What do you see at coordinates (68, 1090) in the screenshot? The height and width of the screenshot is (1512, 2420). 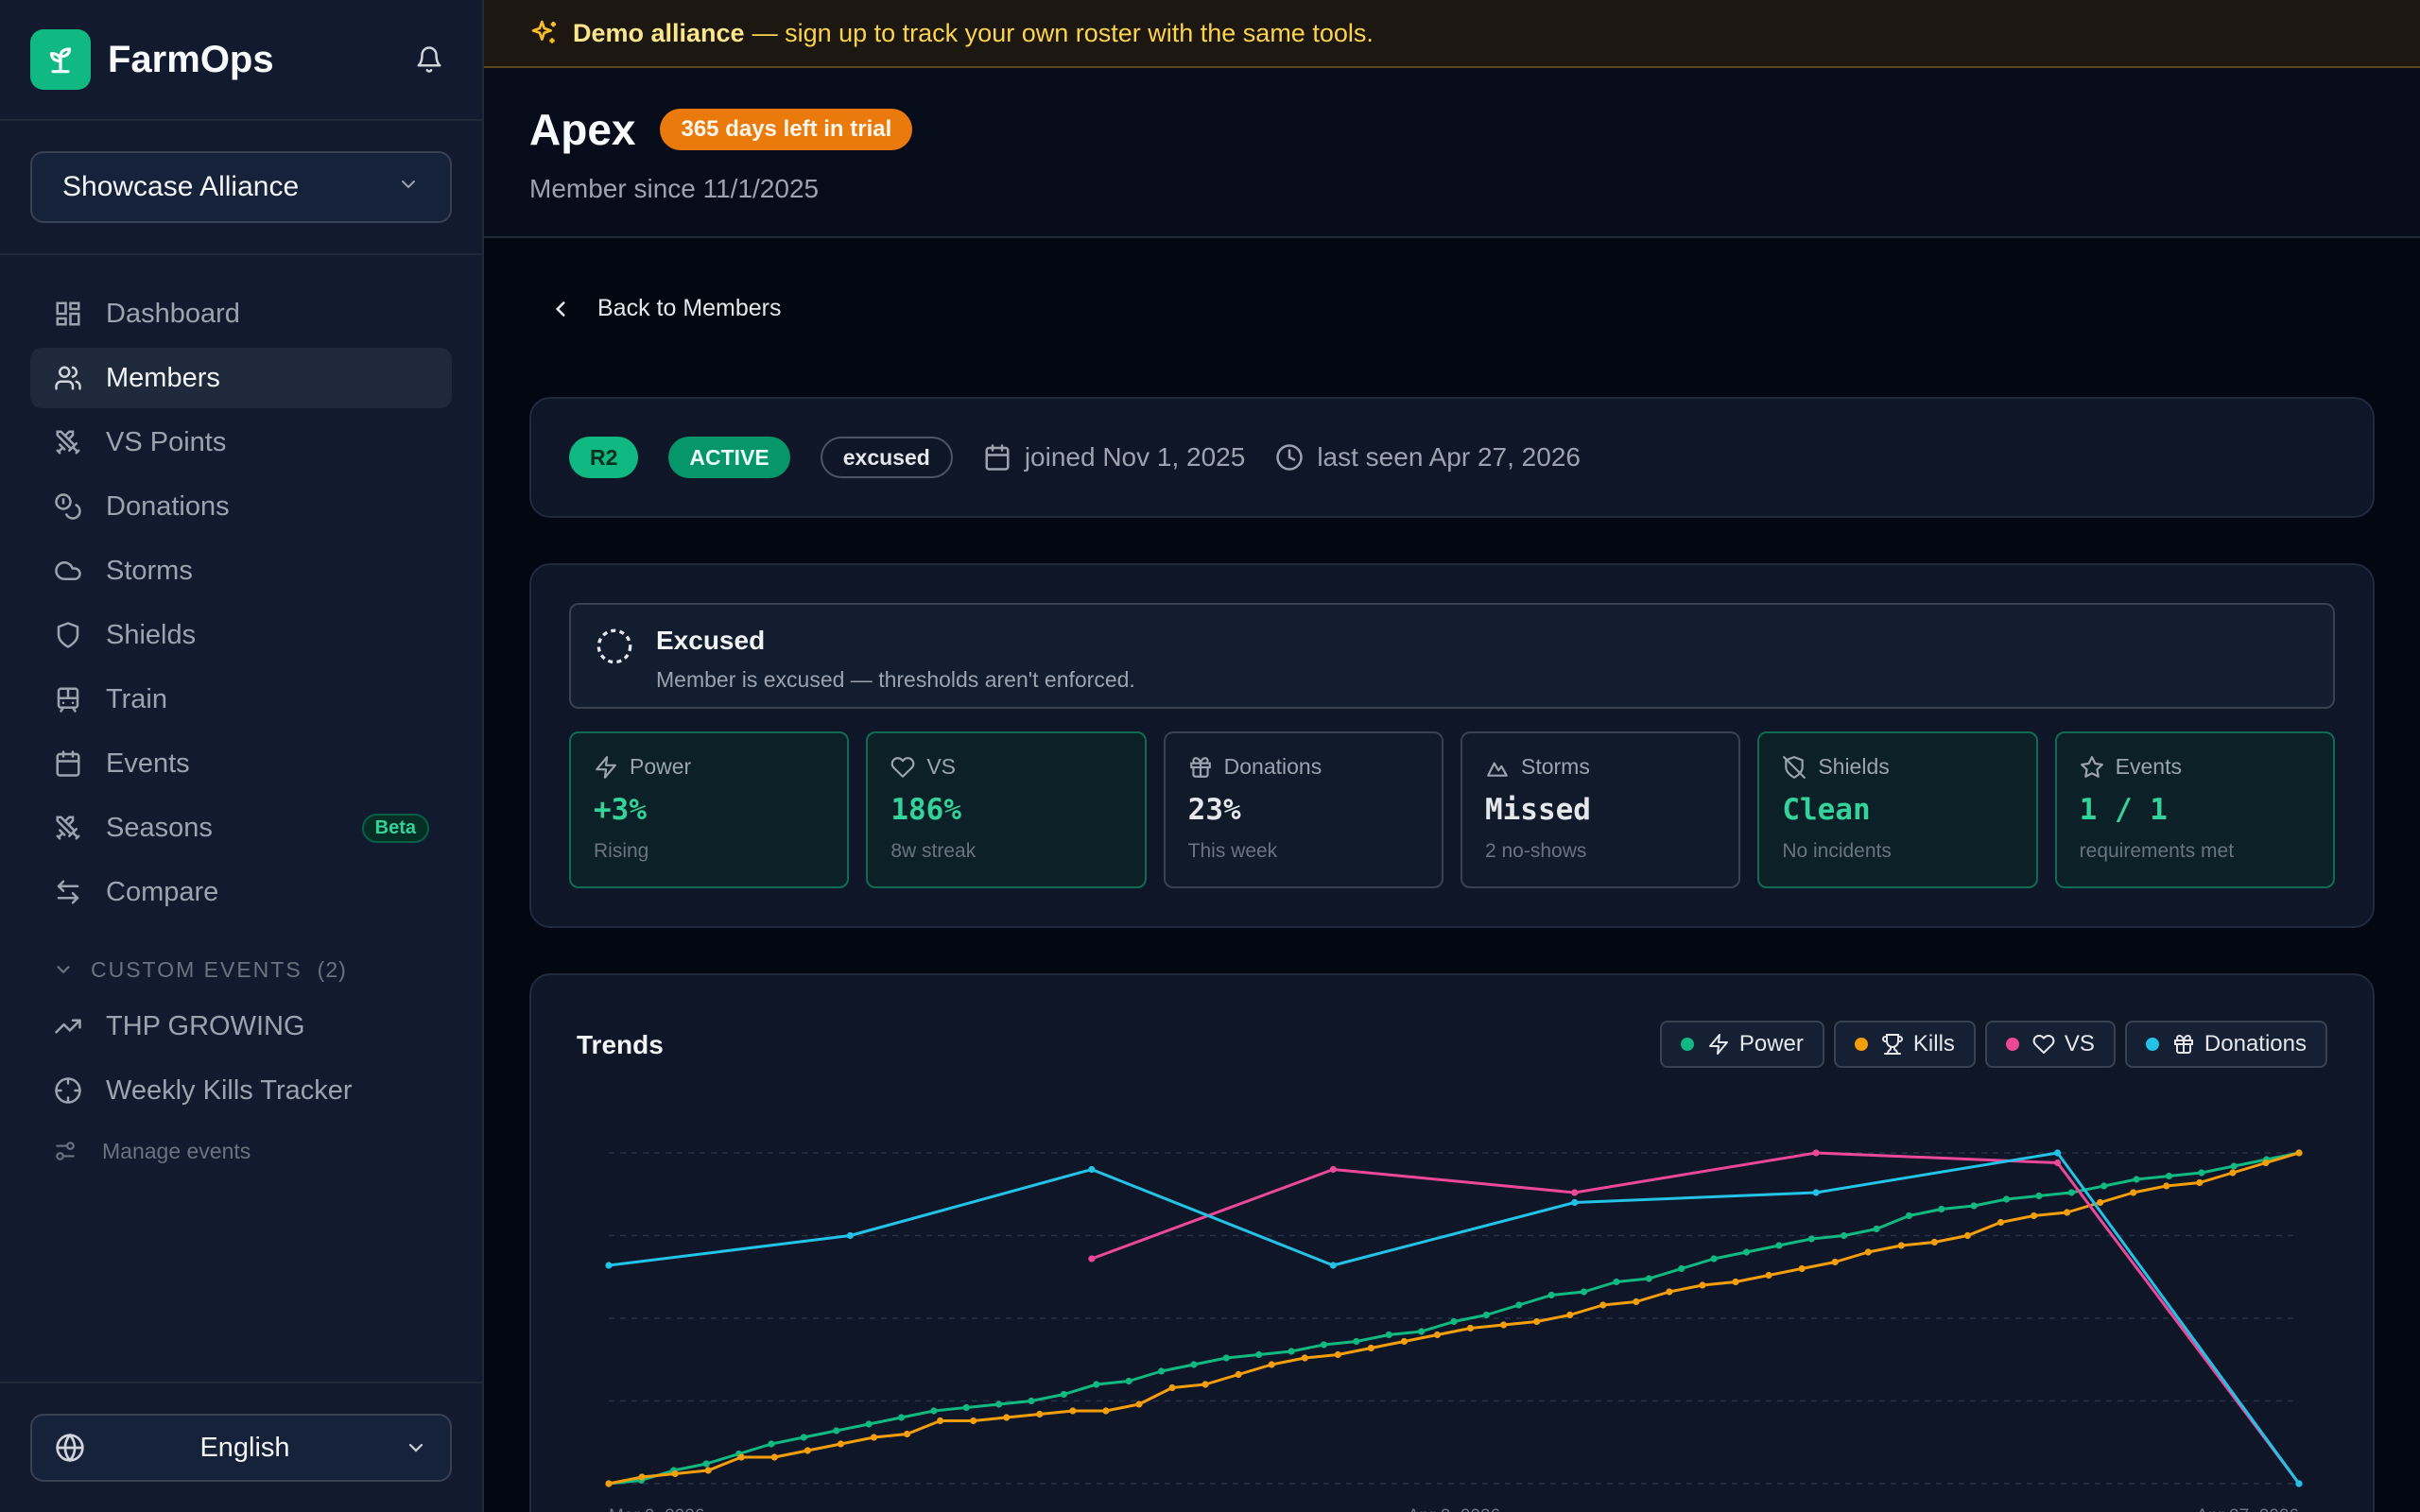 I see `crosshair-icon` at bounding box center [68, 1090].